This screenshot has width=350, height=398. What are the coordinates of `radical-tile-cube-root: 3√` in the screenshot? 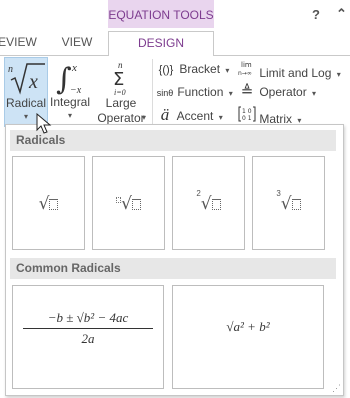 It's located at (288, 203).